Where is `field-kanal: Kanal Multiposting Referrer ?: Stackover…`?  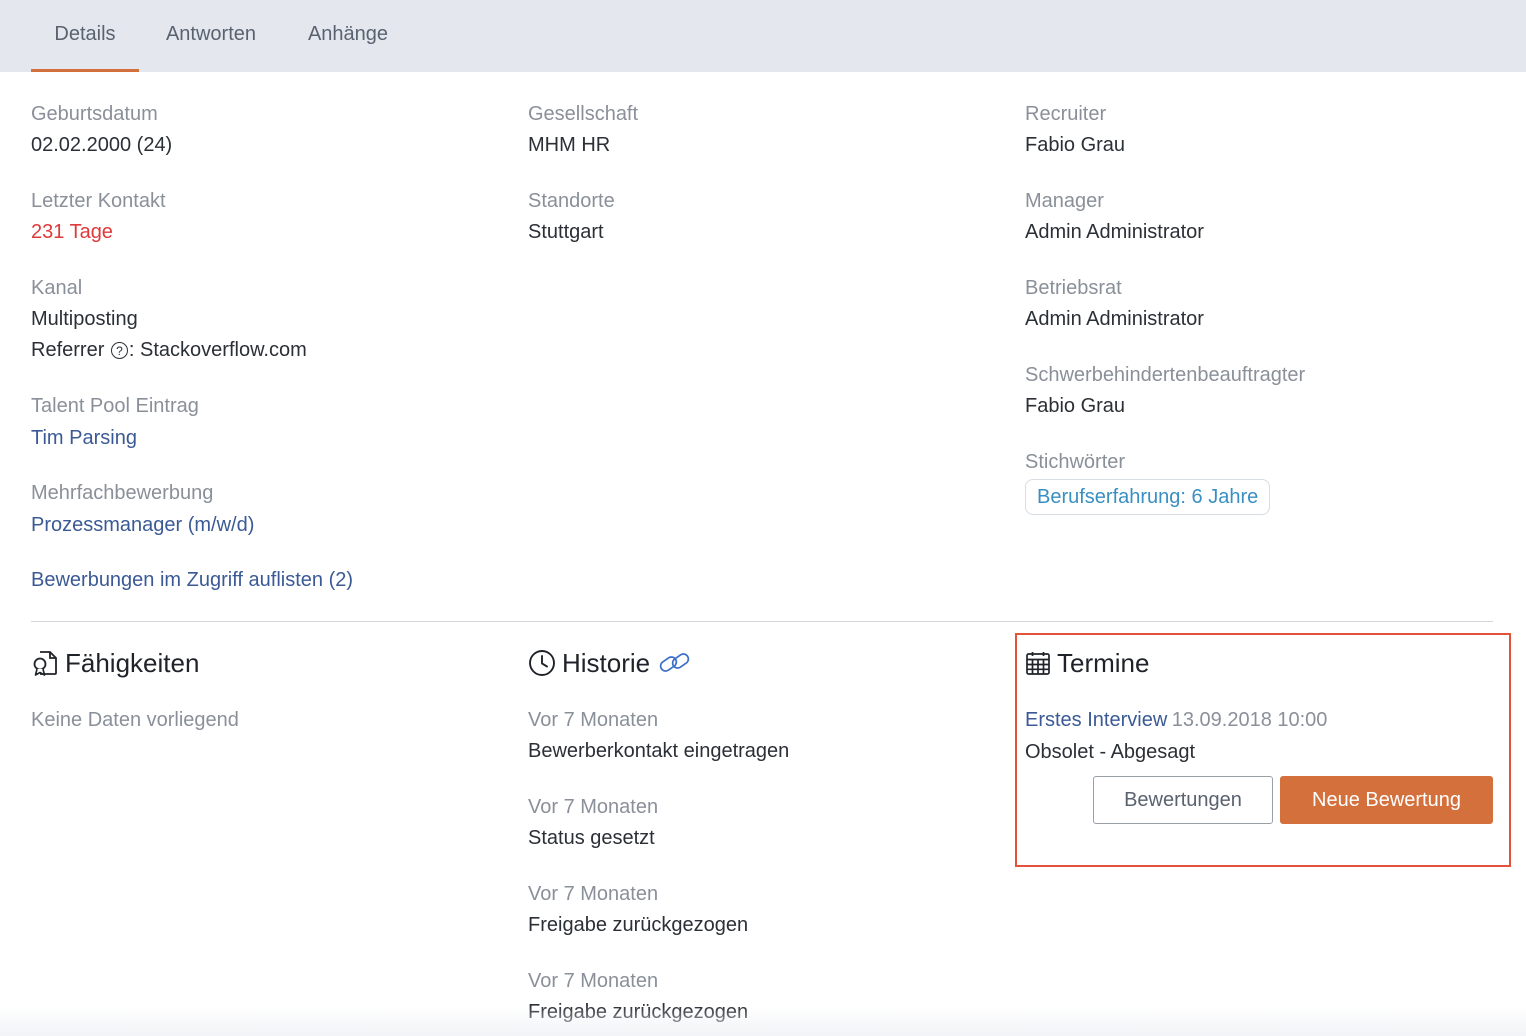 field-kanal: Kanal Multiposting Referrer ?: Stackover… is located at coordinates (169, 319).